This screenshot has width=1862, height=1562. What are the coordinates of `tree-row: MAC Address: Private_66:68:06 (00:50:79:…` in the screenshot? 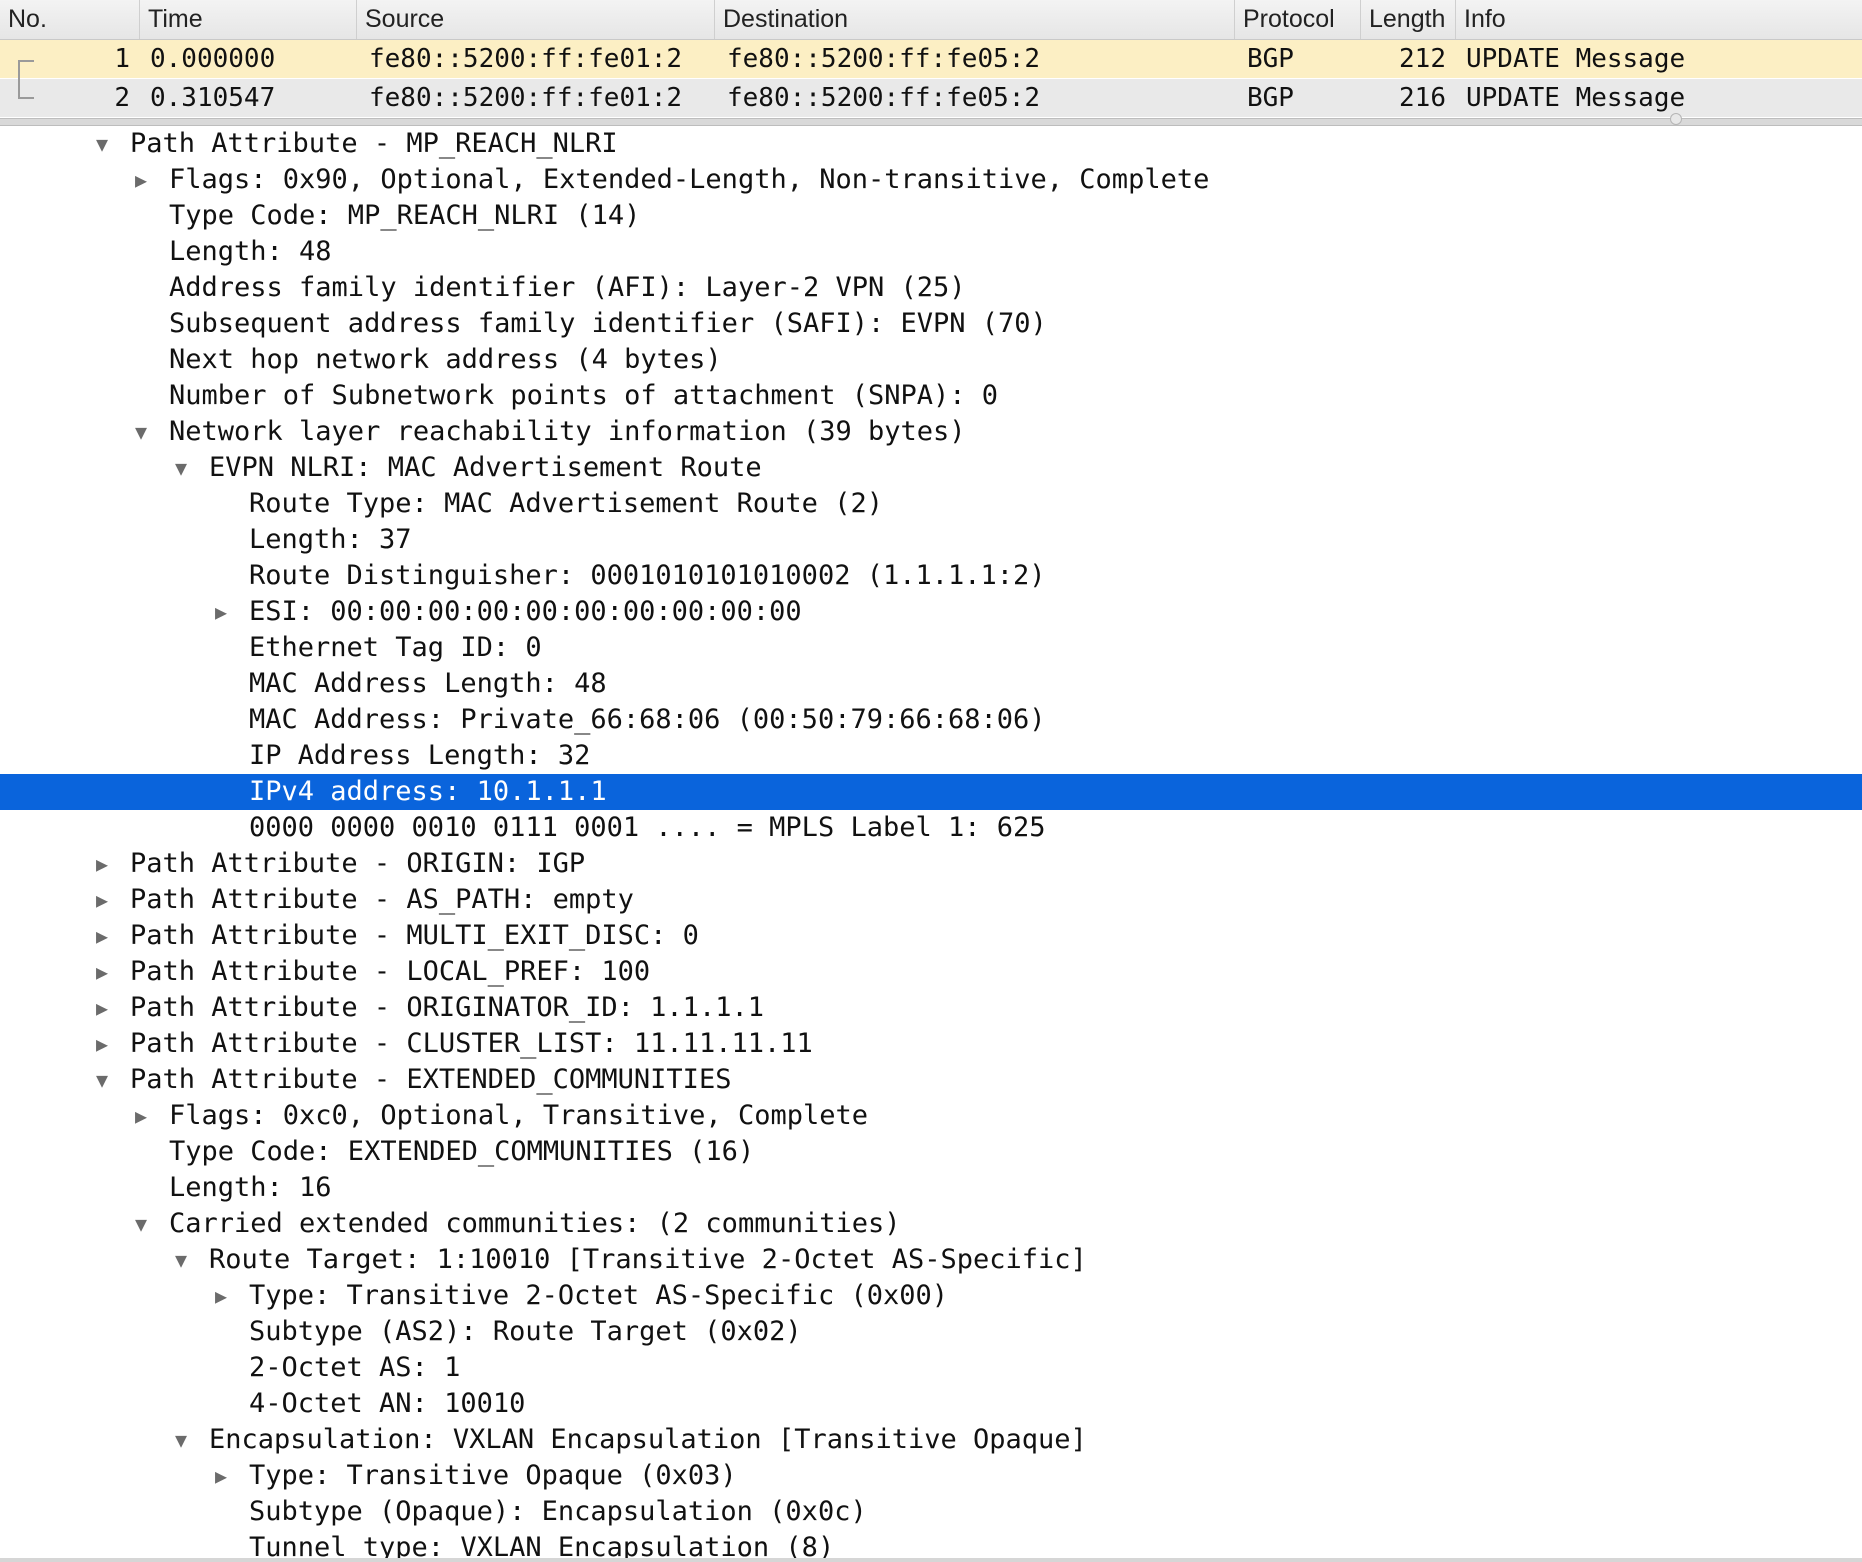 It's located at (931, 720).